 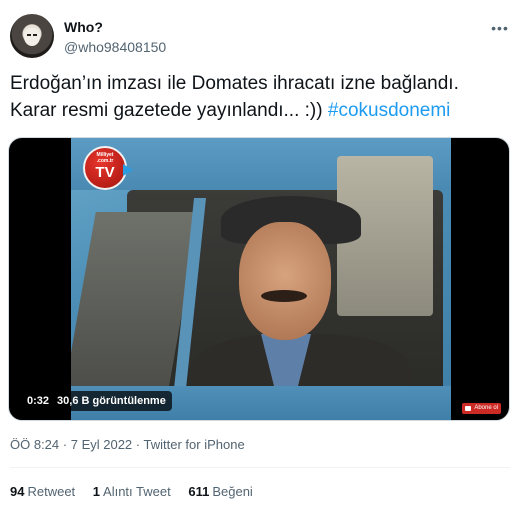 I want to click on mask-face-shape, so click(x=32, y=37).